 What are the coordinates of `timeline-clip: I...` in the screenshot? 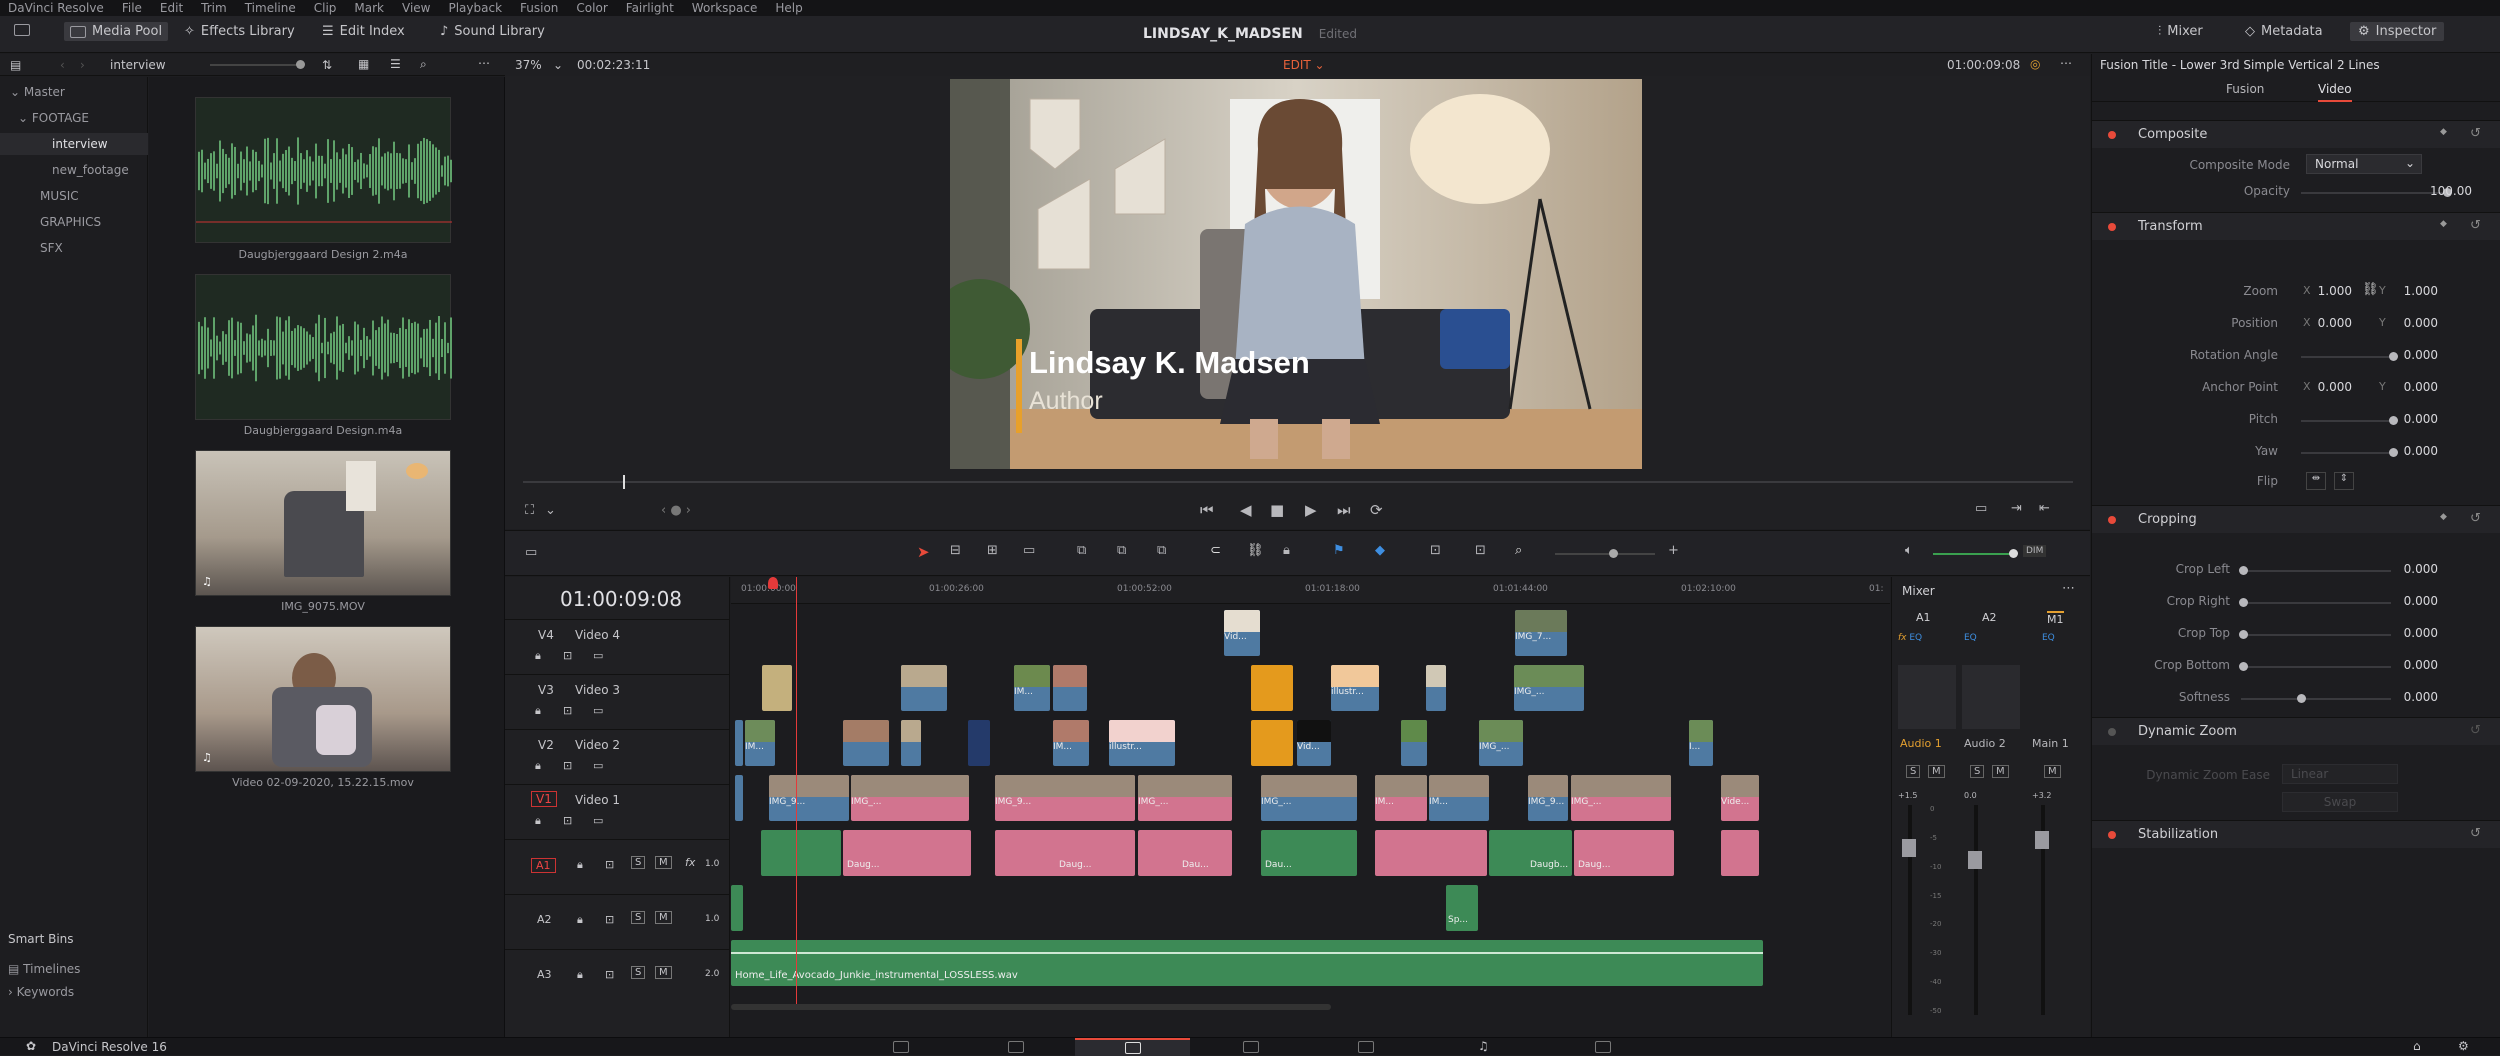 It's located at (1701, 743).